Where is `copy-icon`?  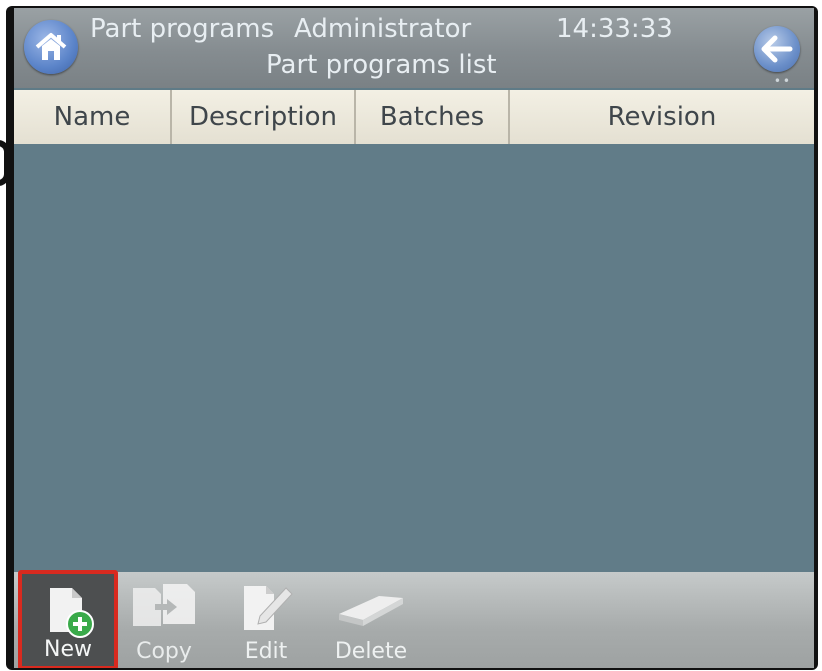 copy-icon is located at coordinates (164, 605).